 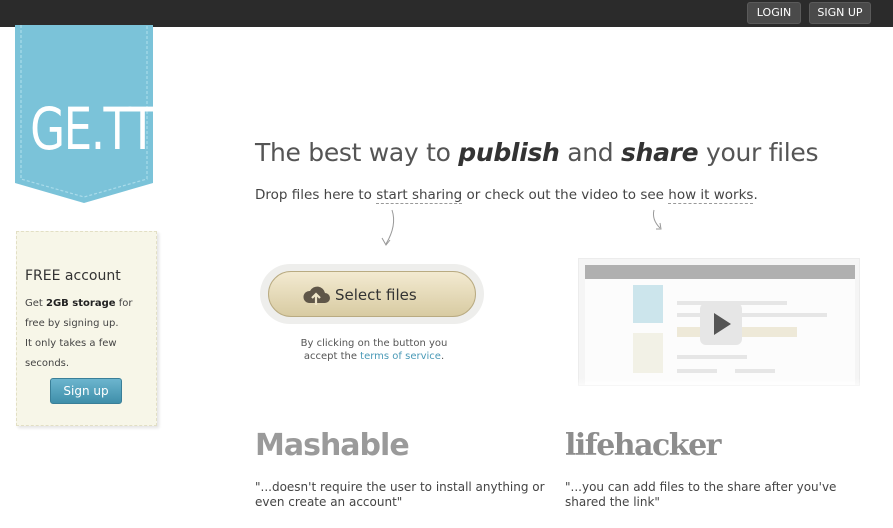 I want to click on subline-text: ., so click(x=755, y=195).